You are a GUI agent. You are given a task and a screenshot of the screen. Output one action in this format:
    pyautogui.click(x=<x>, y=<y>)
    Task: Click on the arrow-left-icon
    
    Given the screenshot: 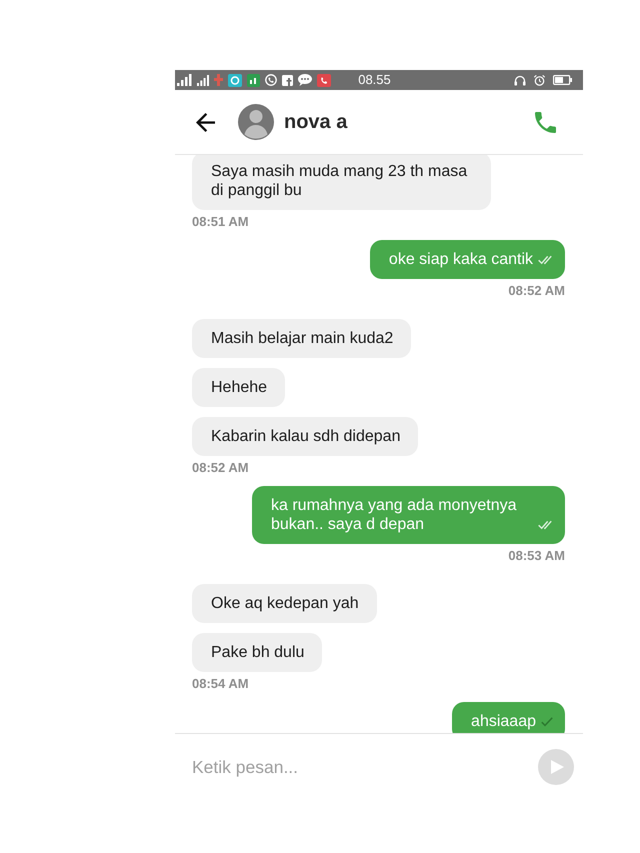 What is the action you would take?
    pyautogui.click(x=205, y=122)
    